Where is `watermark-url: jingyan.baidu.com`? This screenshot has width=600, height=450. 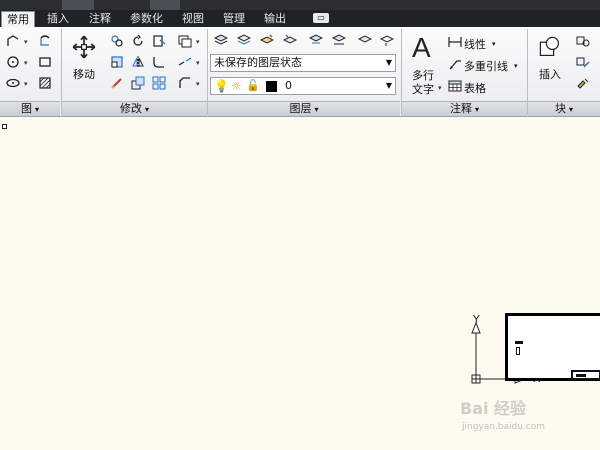 watermark-url: jingyan.baidu.com is located at coordinates (504, 427).